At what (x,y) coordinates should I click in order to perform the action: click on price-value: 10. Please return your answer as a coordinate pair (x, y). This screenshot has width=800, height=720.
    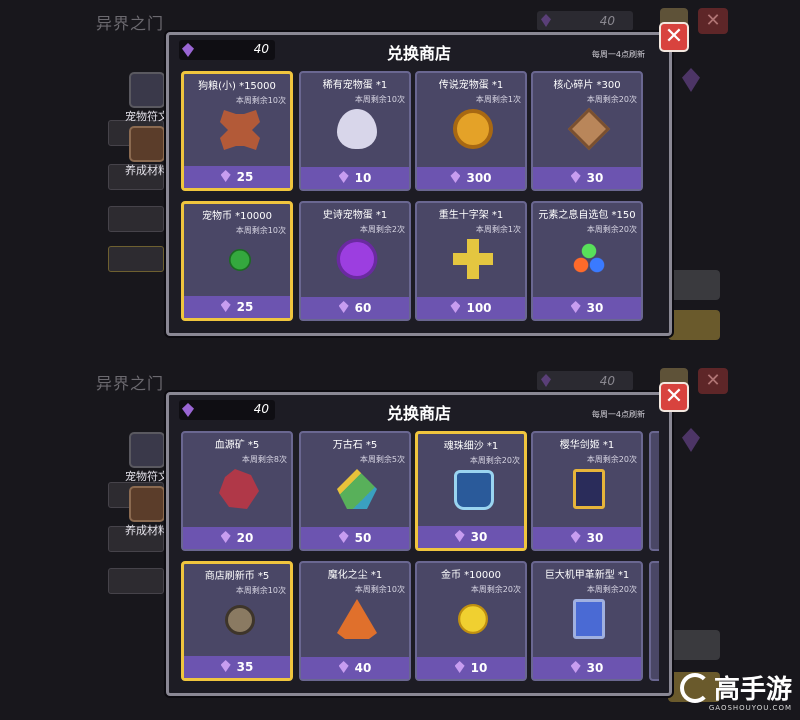
    Looking at the image, I should click on (363, 178).